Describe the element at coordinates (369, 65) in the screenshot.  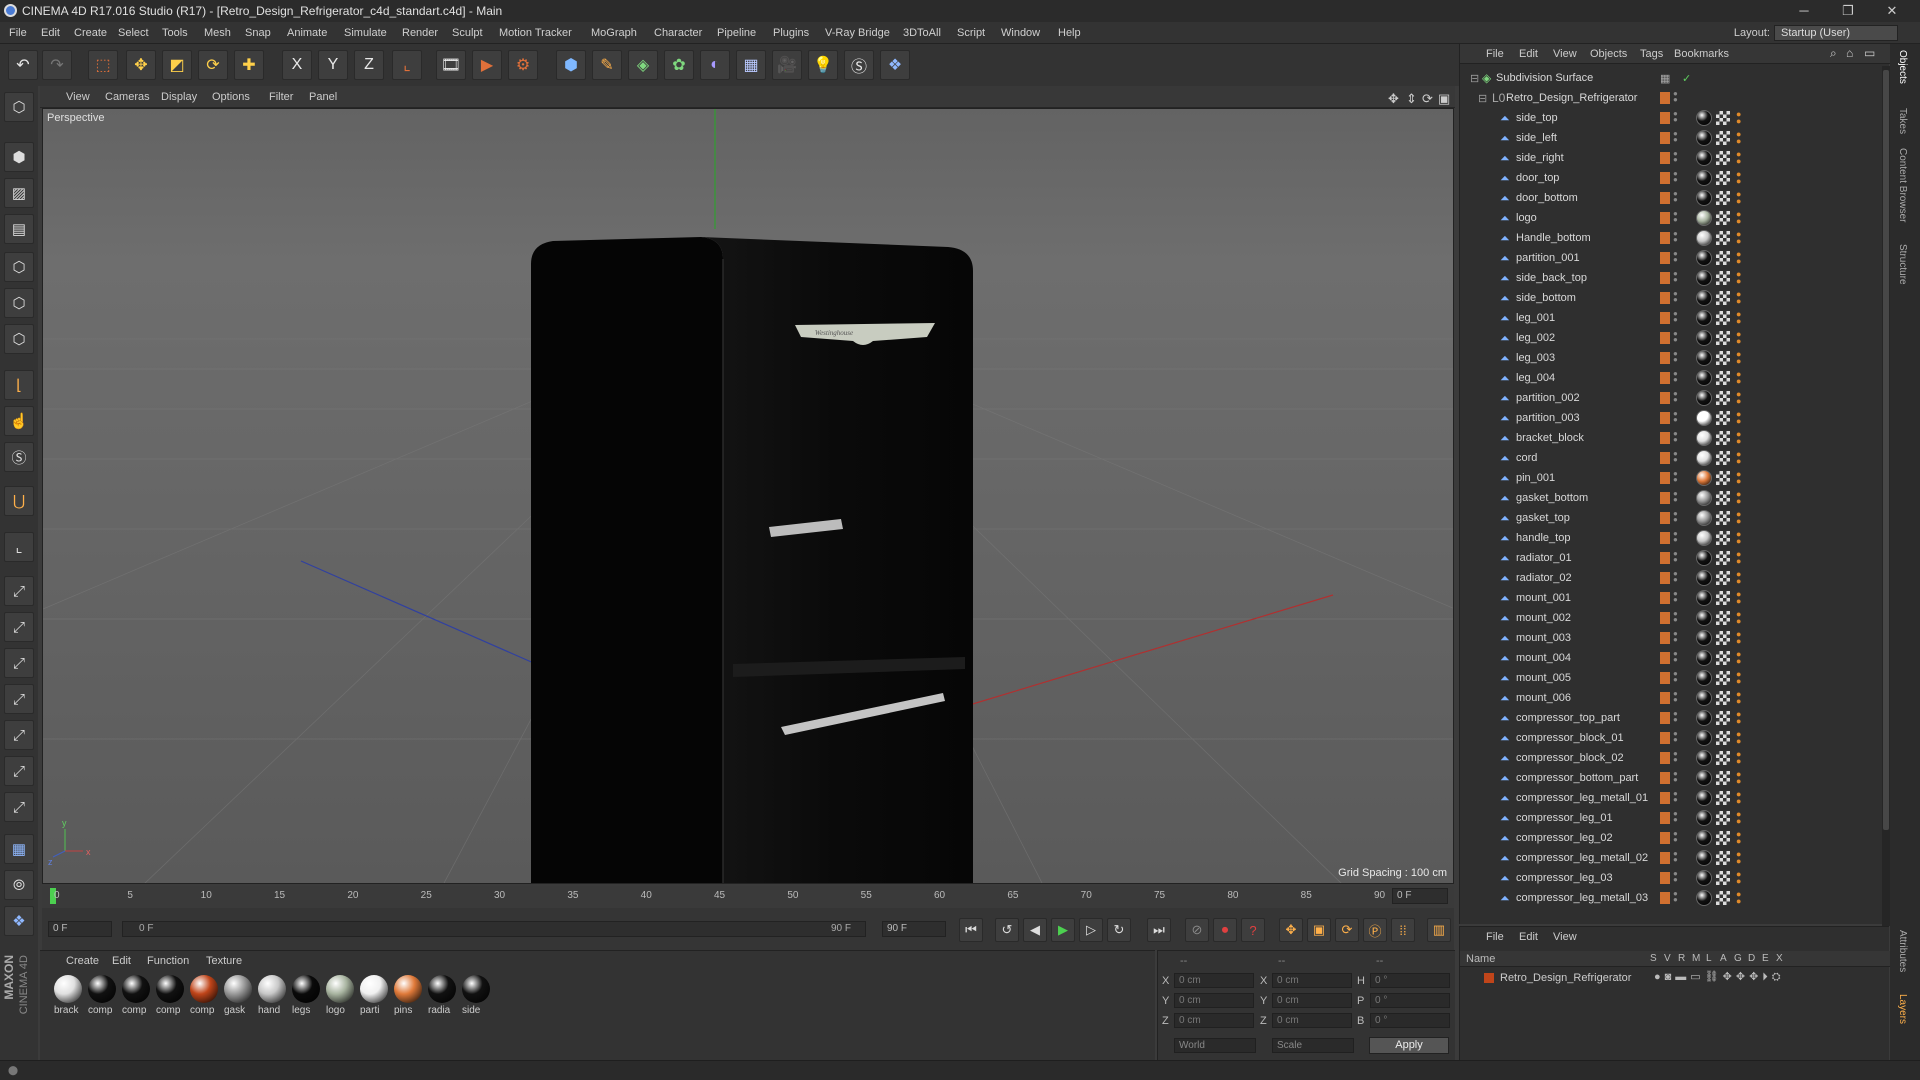
I see `z-axis-icon: Z` at that location.